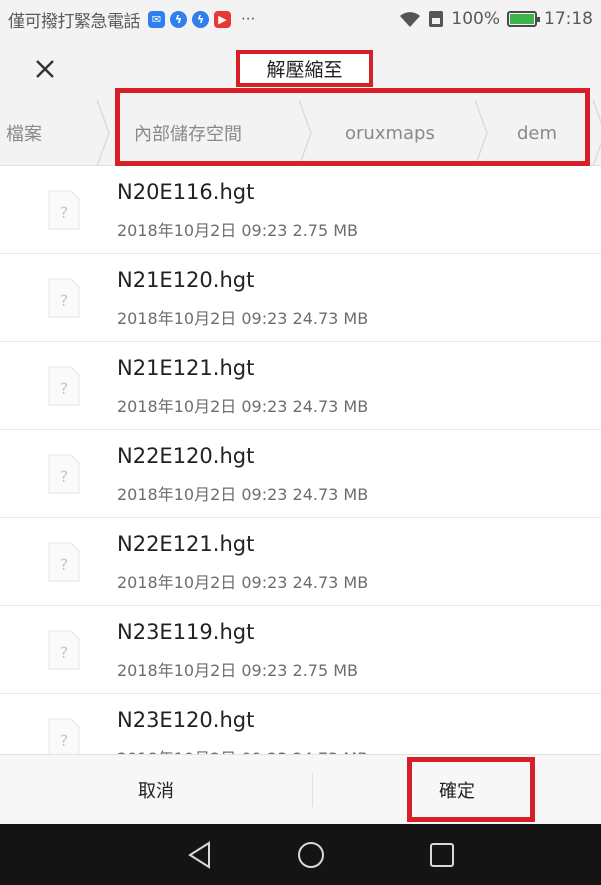 The image size is (601, 885). Describe the element at coordinates (24, 133) in the screenshot. I see `breadcrumb-files: 檔案` at that location.